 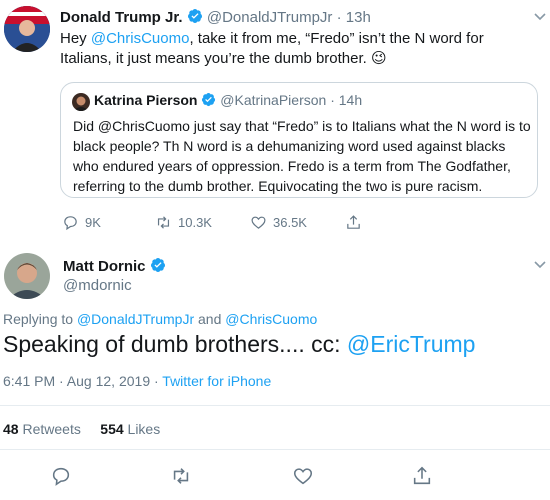 I want to click on avatar-matt-dornic, so click(x=27, y=276).